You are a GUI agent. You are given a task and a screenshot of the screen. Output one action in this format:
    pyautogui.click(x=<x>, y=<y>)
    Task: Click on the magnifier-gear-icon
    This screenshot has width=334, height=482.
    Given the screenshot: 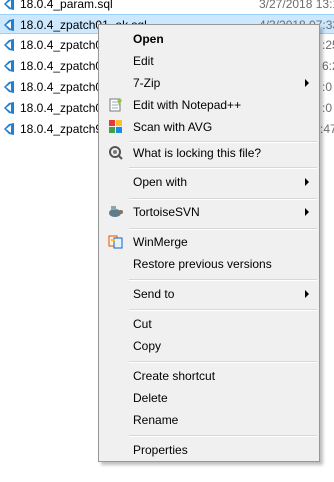 What is the action you would take?
    pyautogui.click(x=116, y=153)
    